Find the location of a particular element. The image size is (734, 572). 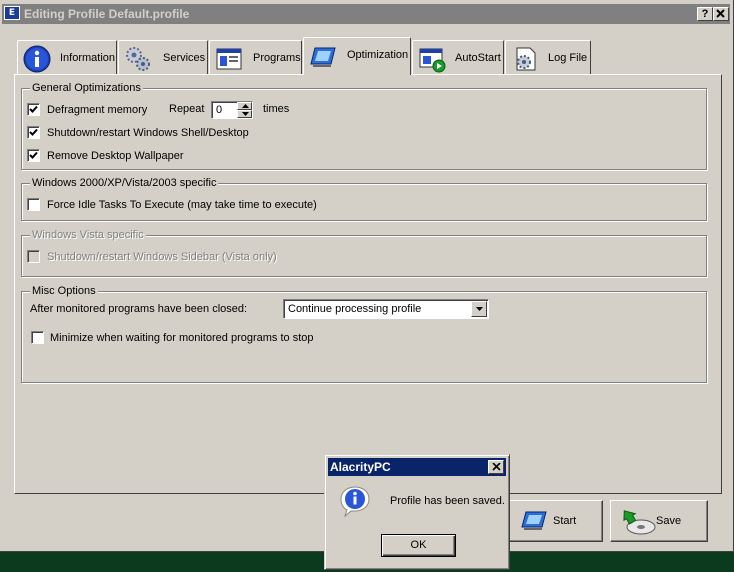

window-icon is located at coordinates (229, 59).